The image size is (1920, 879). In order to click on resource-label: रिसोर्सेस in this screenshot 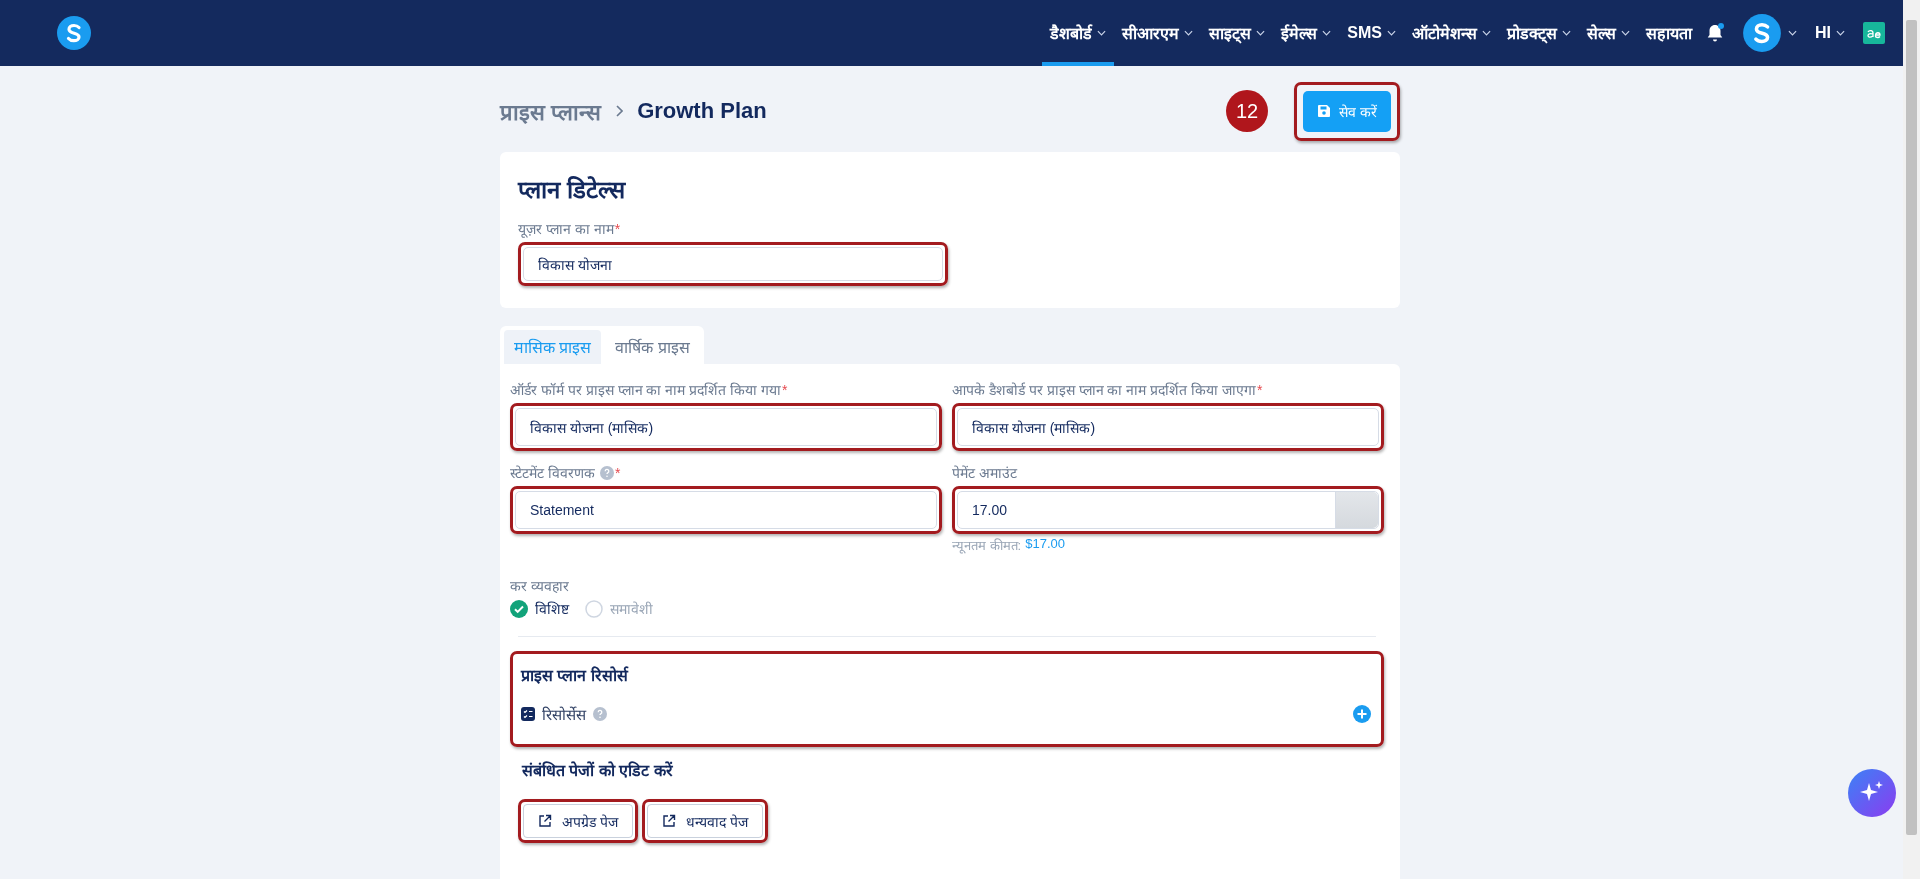, I will do `click(564, 714)`.